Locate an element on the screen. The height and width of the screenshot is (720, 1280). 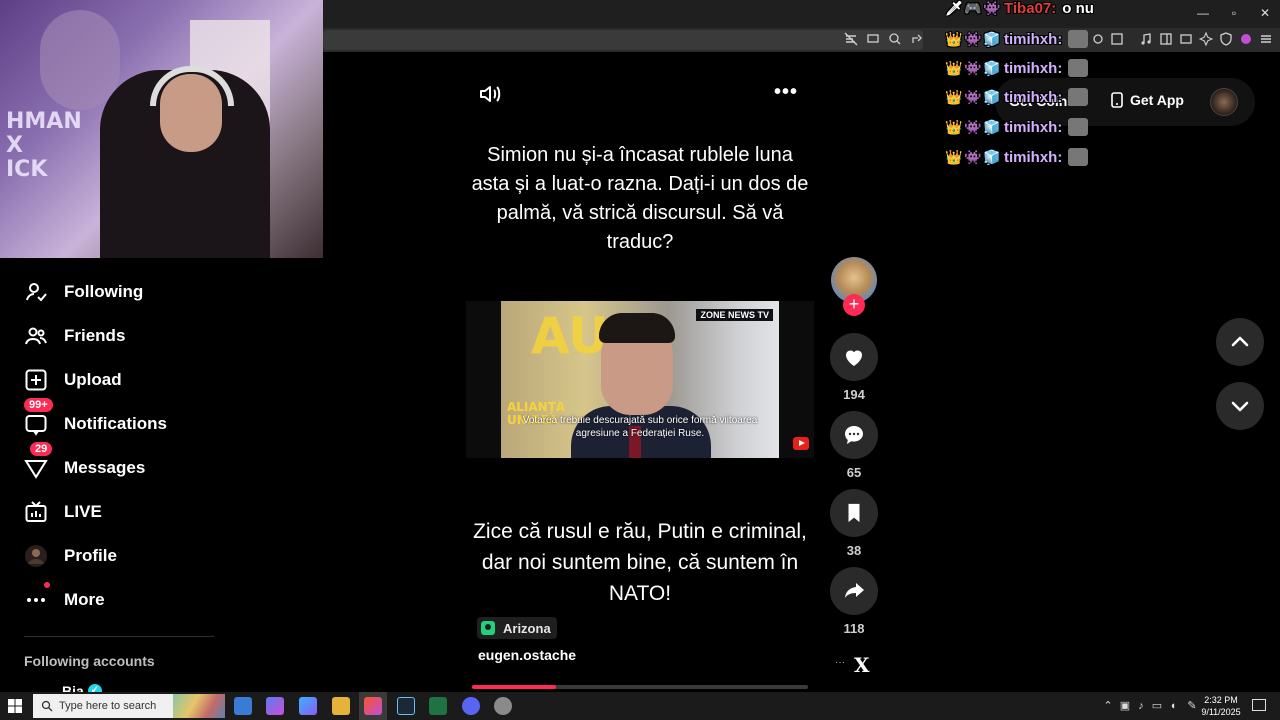
location-tag: Arizona is located at coordinates (517, 628).